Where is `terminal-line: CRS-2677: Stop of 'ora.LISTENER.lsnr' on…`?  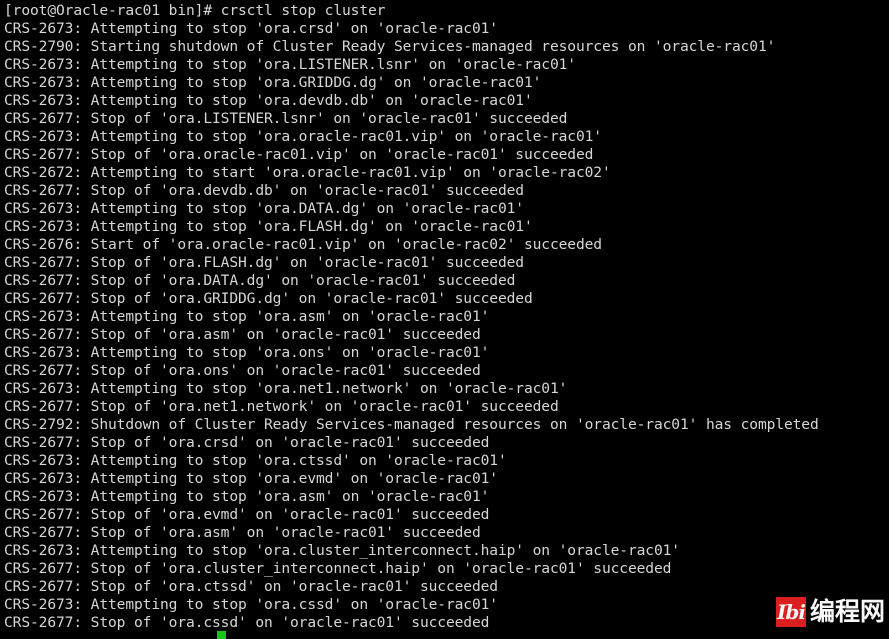
terminal-line: CRS-2677: Stop of 'ora.LISTENER.lsnr' on… is located at coordinates (286, 118).